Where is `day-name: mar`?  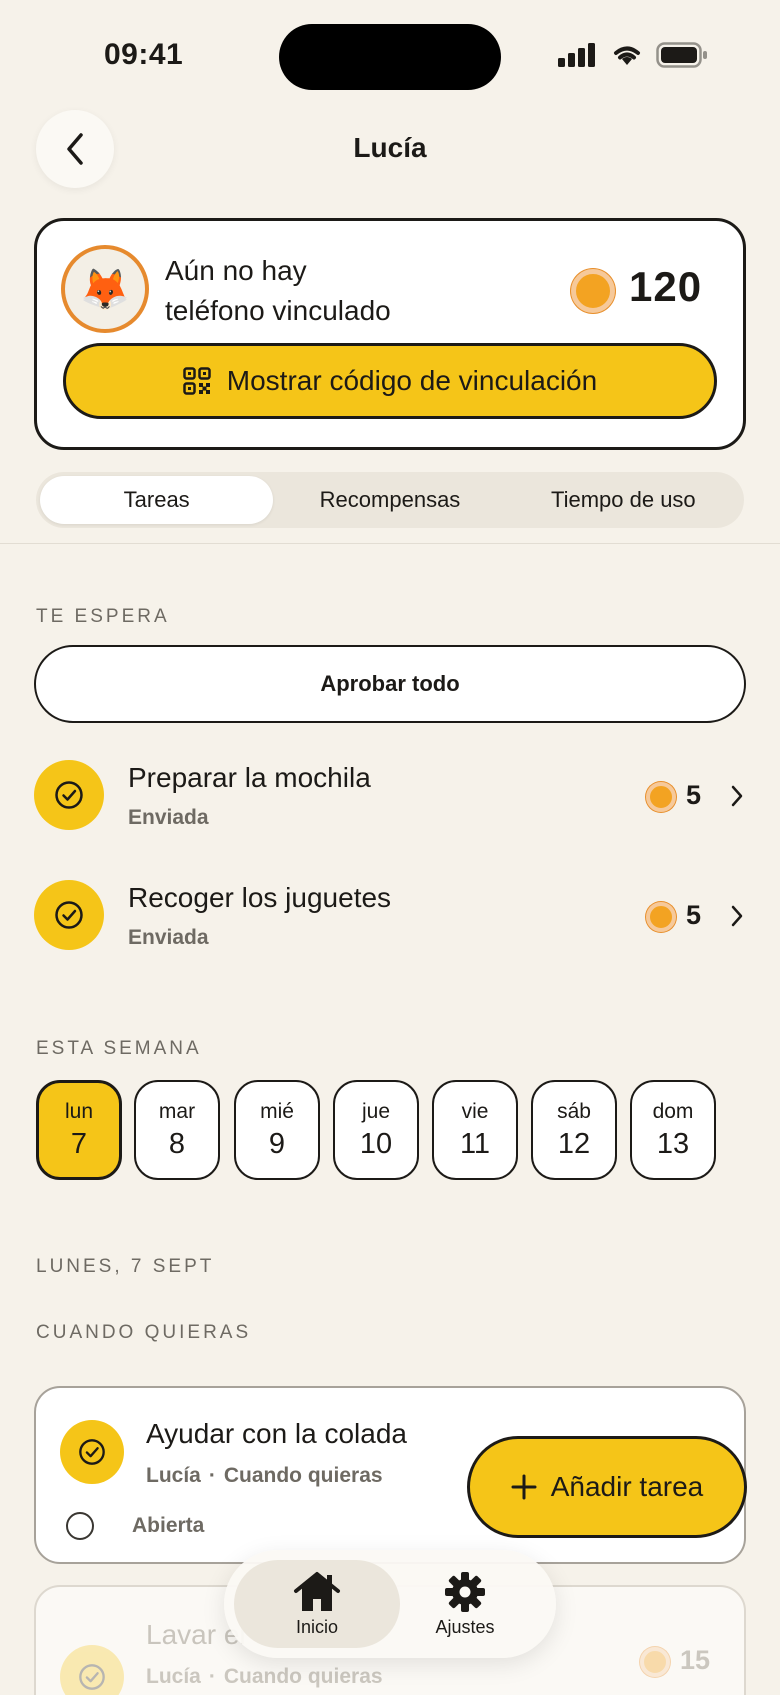 day-name: mar is located at coordinates (177, 1111).